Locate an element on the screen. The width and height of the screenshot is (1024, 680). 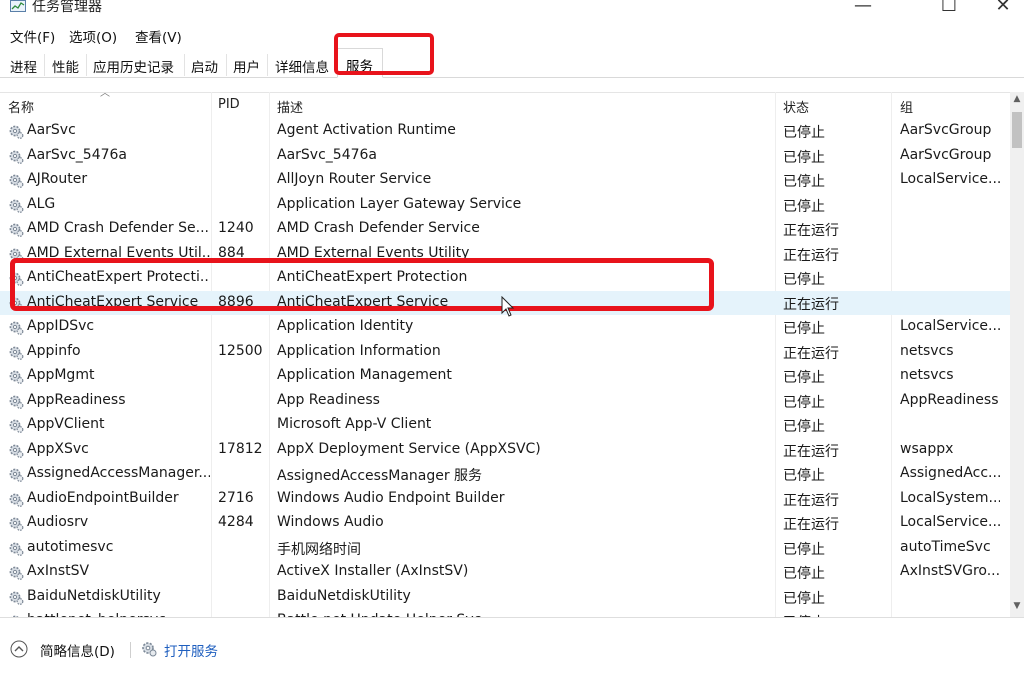
maximize-button: ☐ is located at coordinates (949, 9).